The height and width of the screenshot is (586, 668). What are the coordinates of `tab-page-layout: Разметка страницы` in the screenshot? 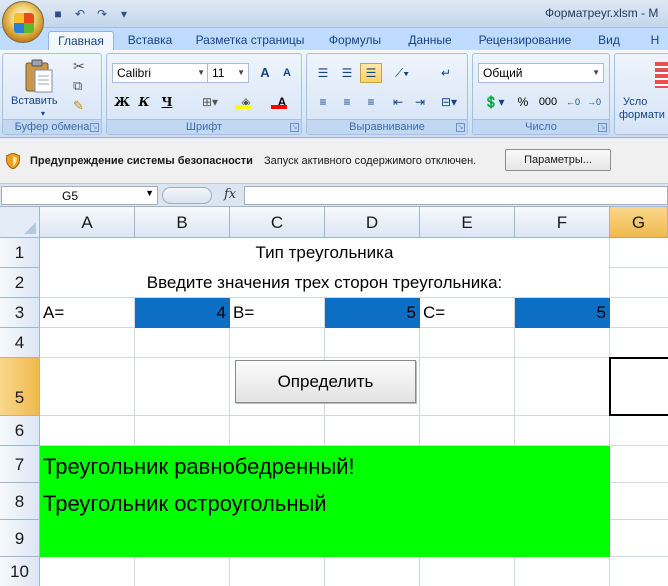 It's located at (250, 40).